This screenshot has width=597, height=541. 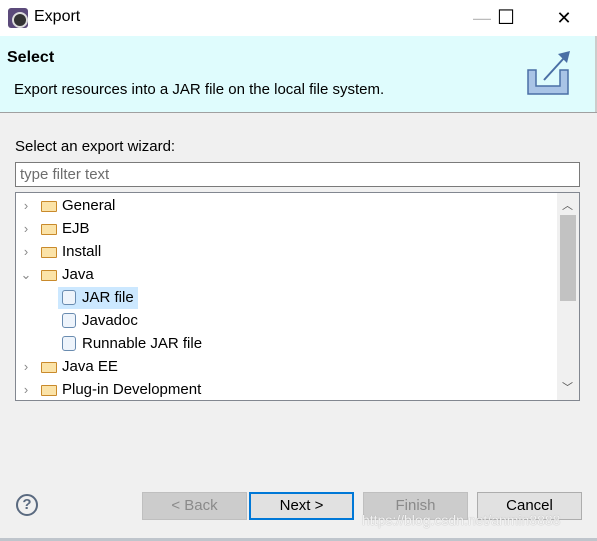 I want to click on scrollbar: ︿ ﹀, so click(x=568, y=296).